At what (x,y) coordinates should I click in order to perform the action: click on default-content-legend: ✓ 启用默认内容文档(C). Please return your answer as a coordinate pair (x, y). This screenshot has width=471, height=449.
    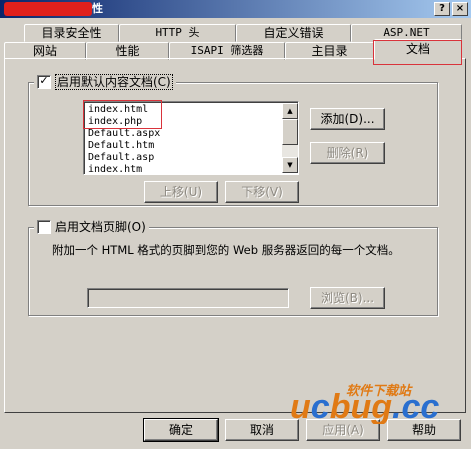
    Looking at the image, I should click on (105, 82).